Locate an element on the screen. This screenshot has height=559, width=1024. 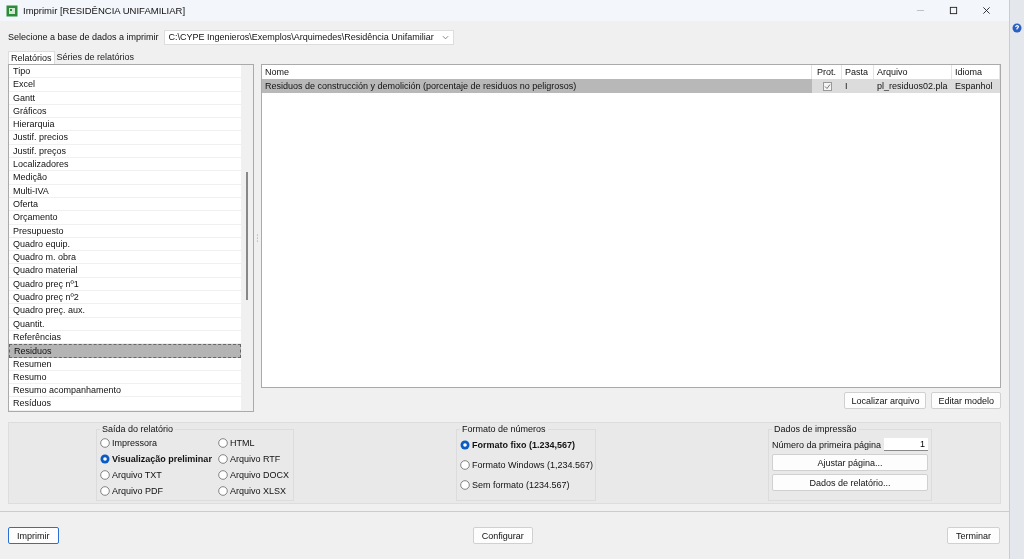
radio-option: Formato fixo (1.234,567) is located at coordinates (526, 445).